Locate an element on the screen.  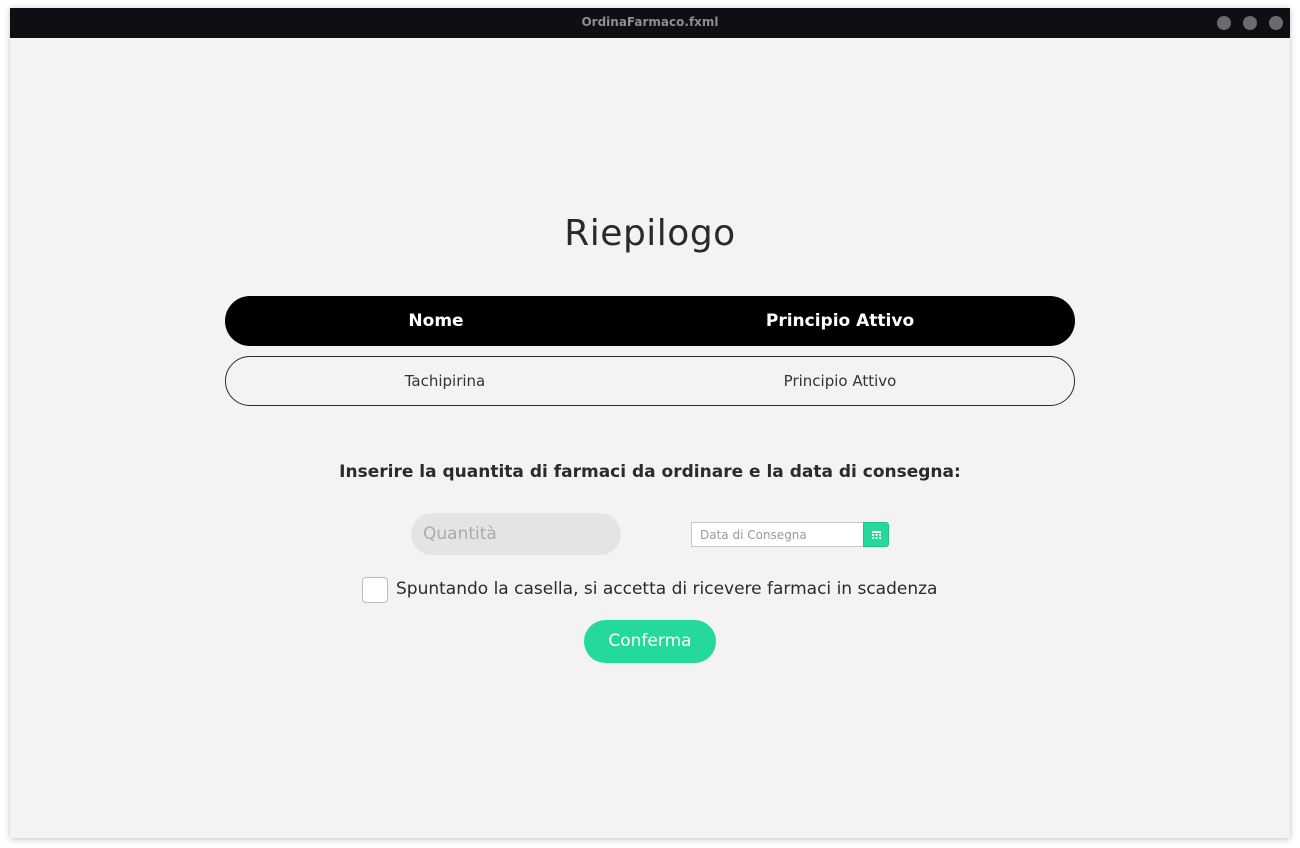
confirm-button: Conferma is located at coordinates (650, 641).